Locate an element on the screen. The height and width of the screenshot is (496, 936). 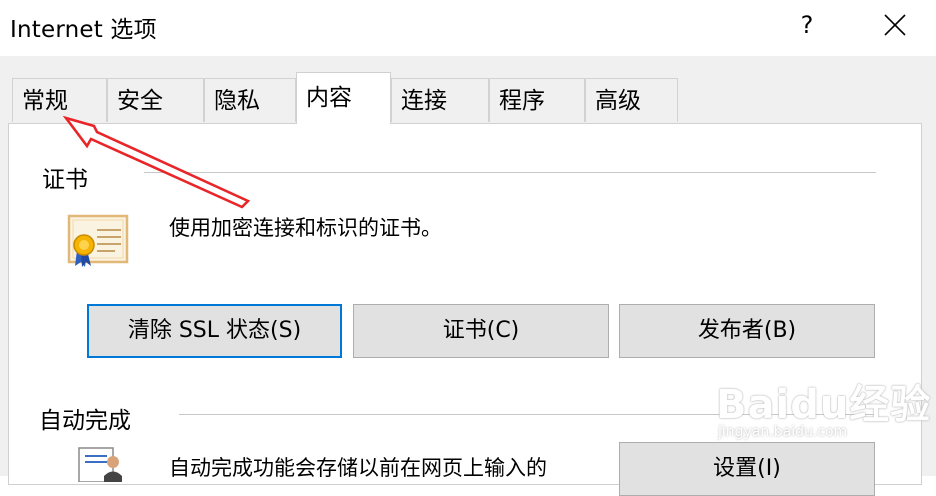
certificates-divider is located at coordinates (510, 172).